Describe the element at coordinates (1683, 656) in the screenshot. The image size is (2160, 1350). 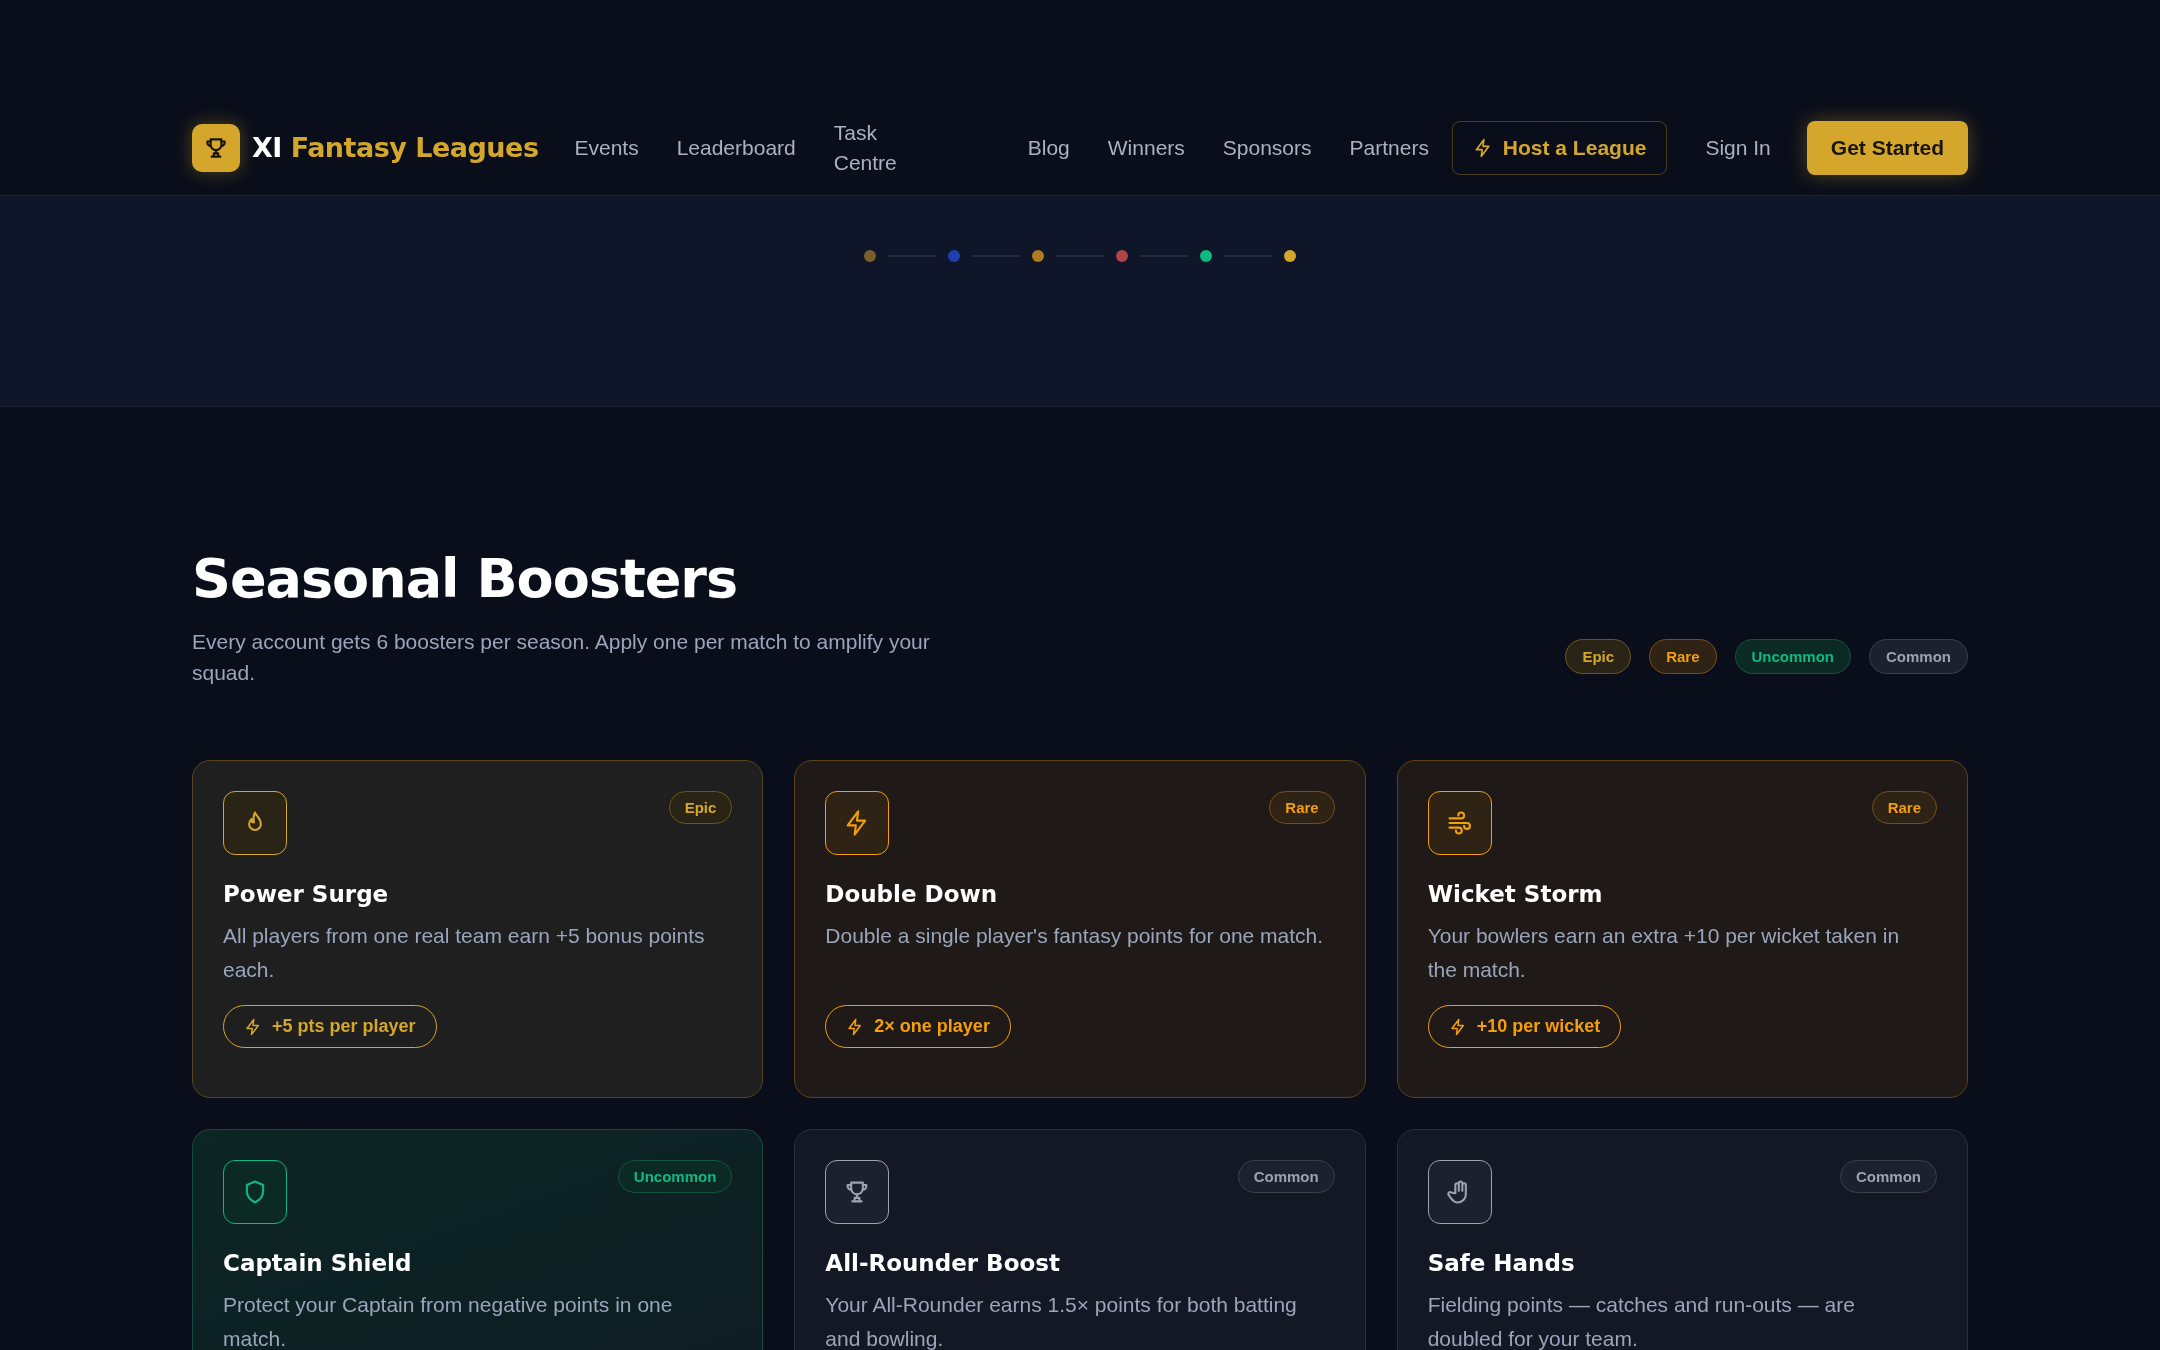
I see `rarity-chip: Rare` at that location.